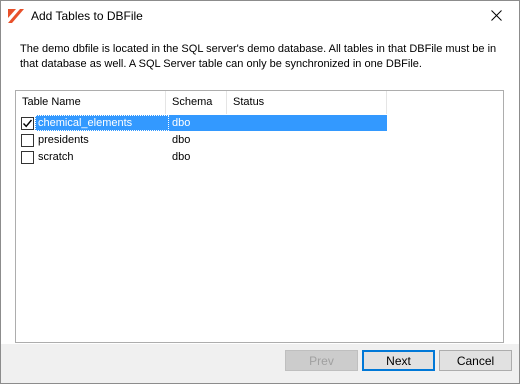 This screenshot has height=384, width=520. What do you see at coordinates (91, 102) in the screenshot?
I see `column-header-table-name: Table Name` at bounding box center [91, 102].